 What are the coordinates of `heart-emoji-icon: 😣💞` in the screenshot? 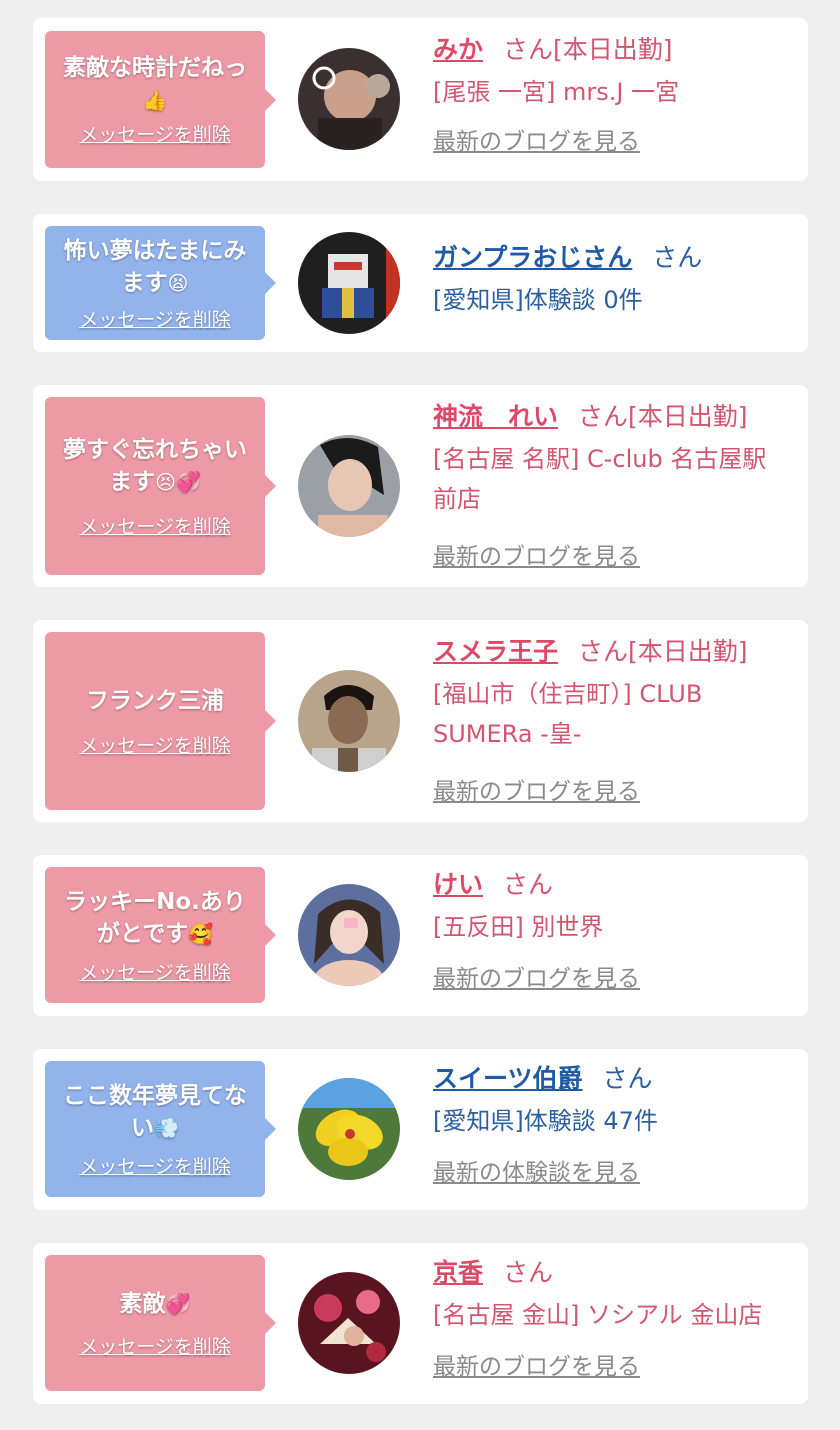 It's located at (178, 481).